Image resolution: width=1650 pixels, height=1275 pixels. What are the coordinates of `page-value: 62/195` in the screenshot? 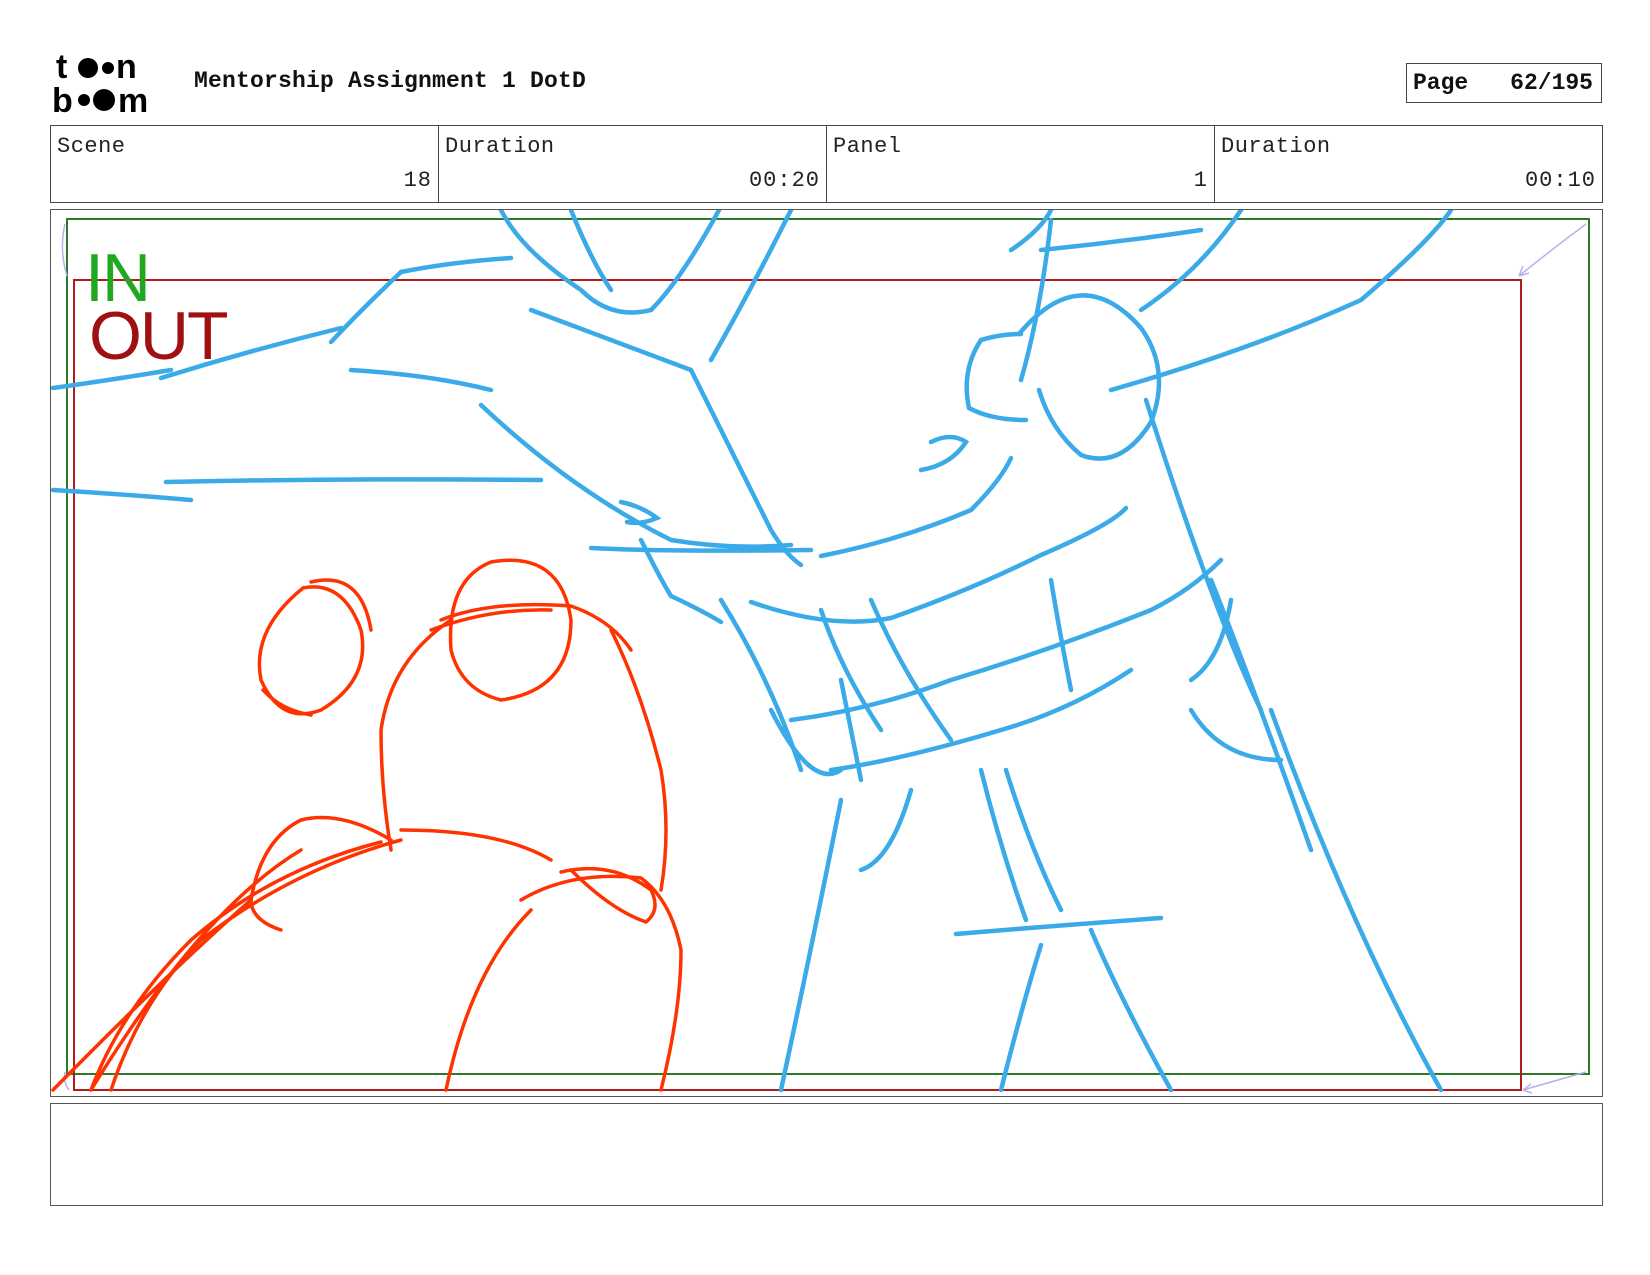 It's located at (1551, 83).